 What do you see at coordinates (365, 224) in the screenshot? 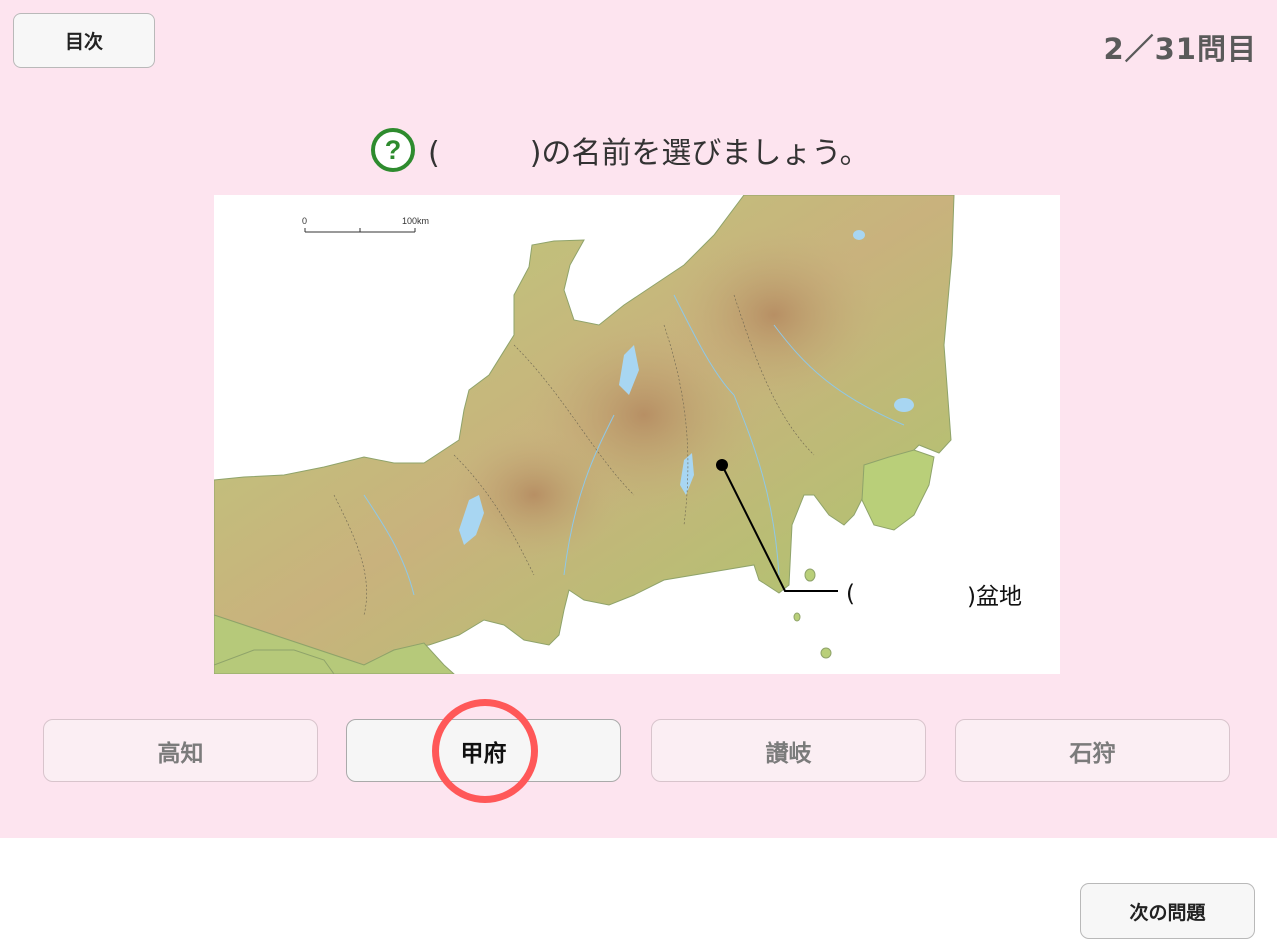
I see `scale-bar: 0 100km` at bounding box center [365, 224].